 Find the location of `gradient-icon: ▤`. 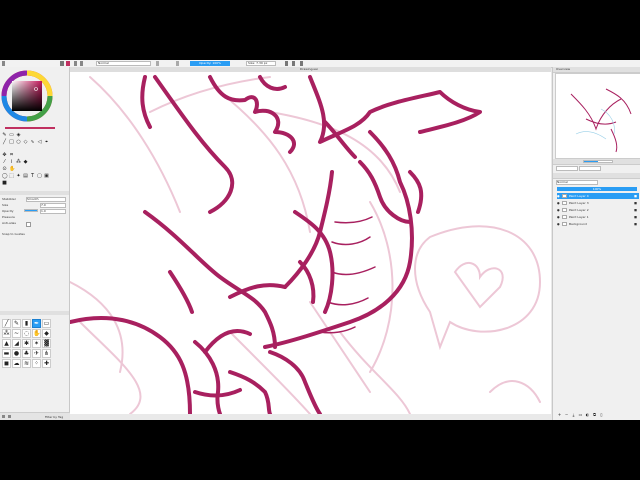

gradient-icon: ▤ is located at coordinates (25, 176).